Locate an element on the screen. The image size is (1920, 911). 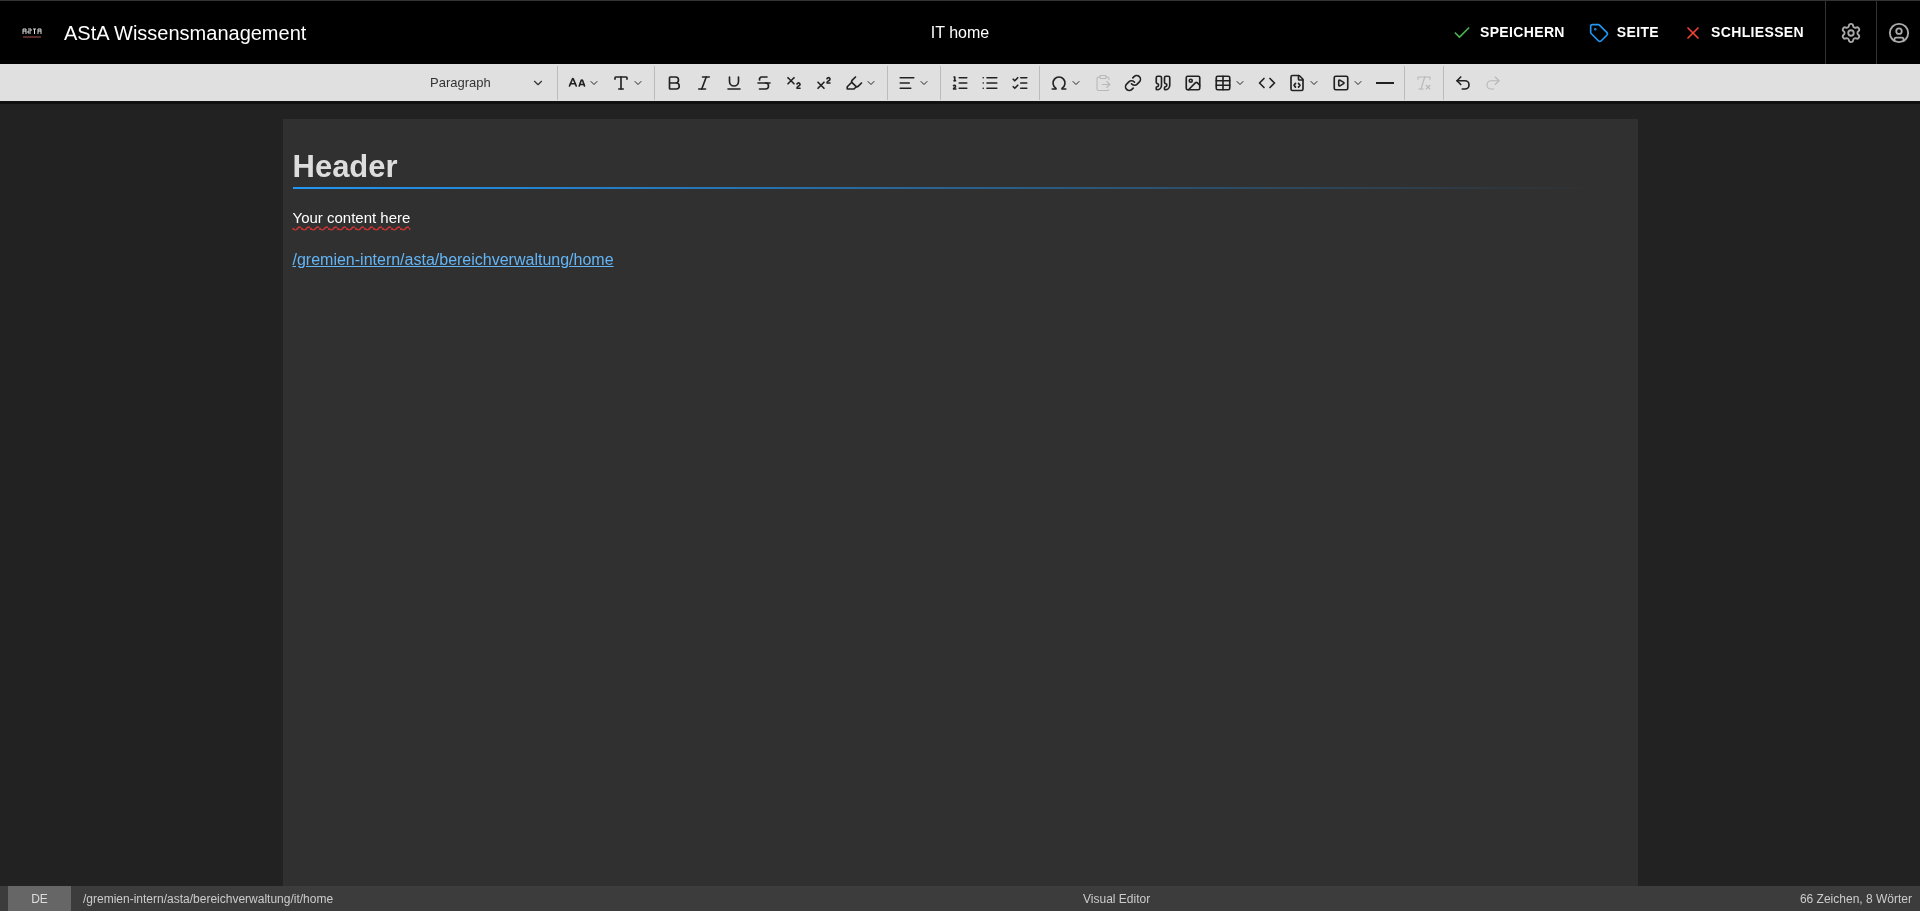
document-heading: Header is located at coordinates (345, 167).